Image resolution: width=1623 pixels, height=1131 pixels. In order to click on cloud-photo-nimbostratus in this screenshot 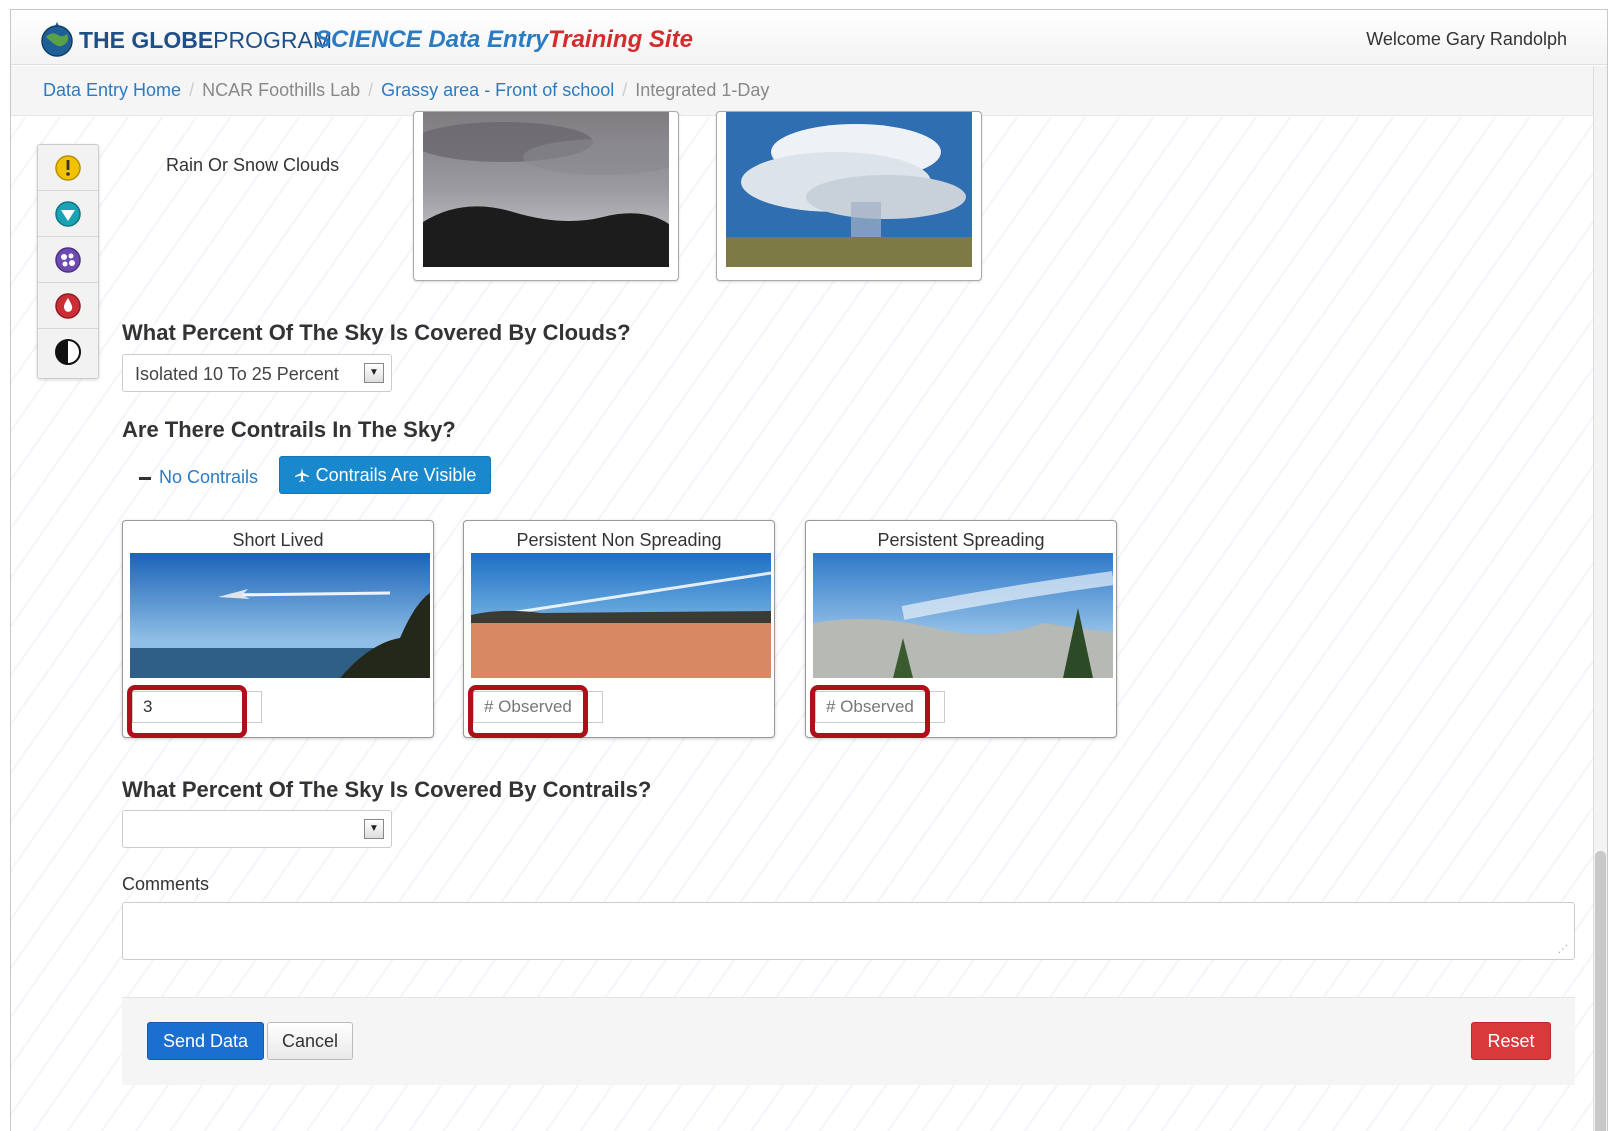, I will do `click(546, 196)`.